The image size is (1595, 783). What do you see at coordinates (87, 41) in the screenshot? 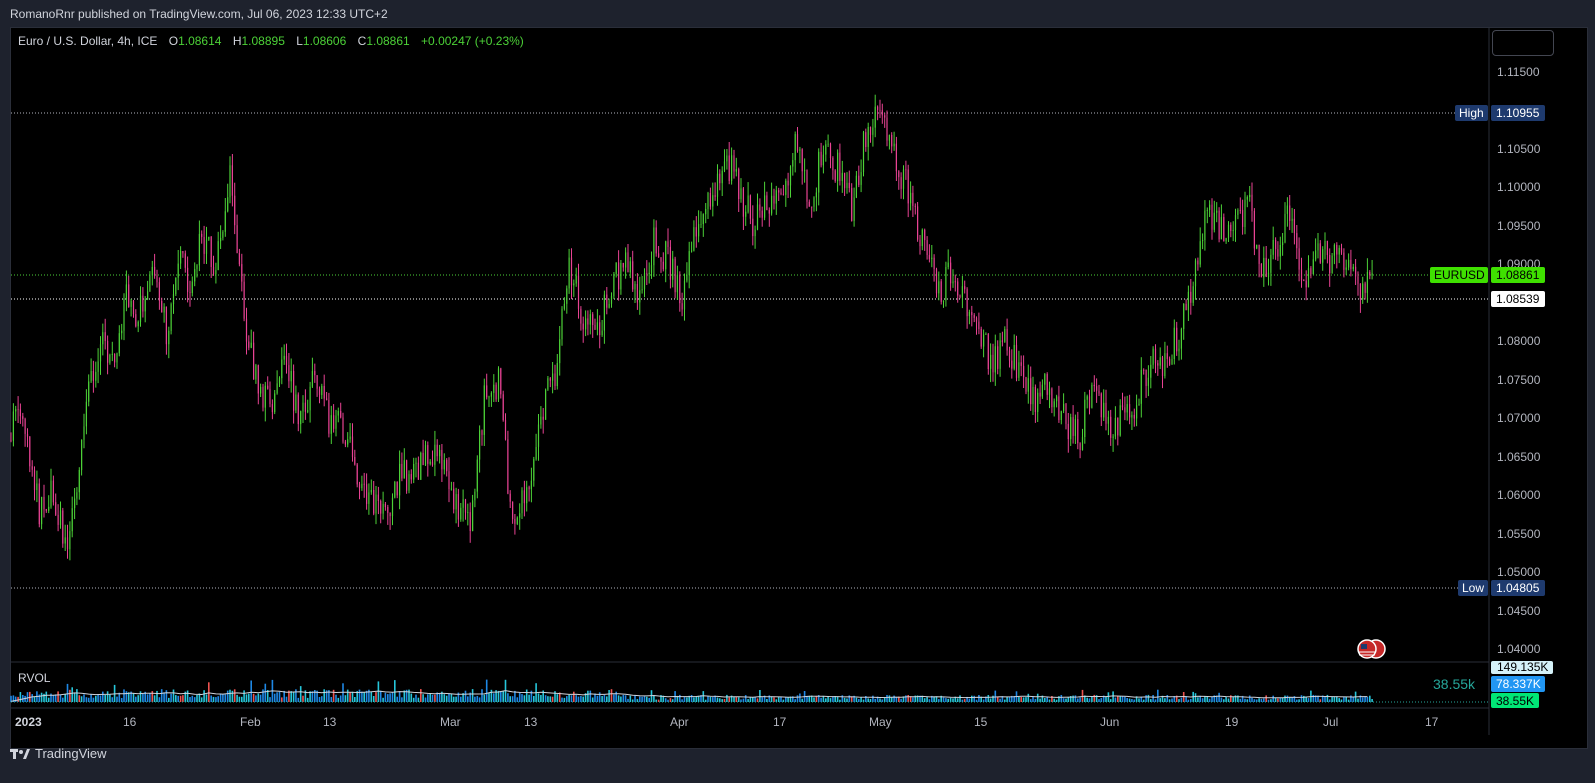
I see `symbol-name: Euro / U.S. Dollar, 4h, ICE` at bounding box center [87, 41].